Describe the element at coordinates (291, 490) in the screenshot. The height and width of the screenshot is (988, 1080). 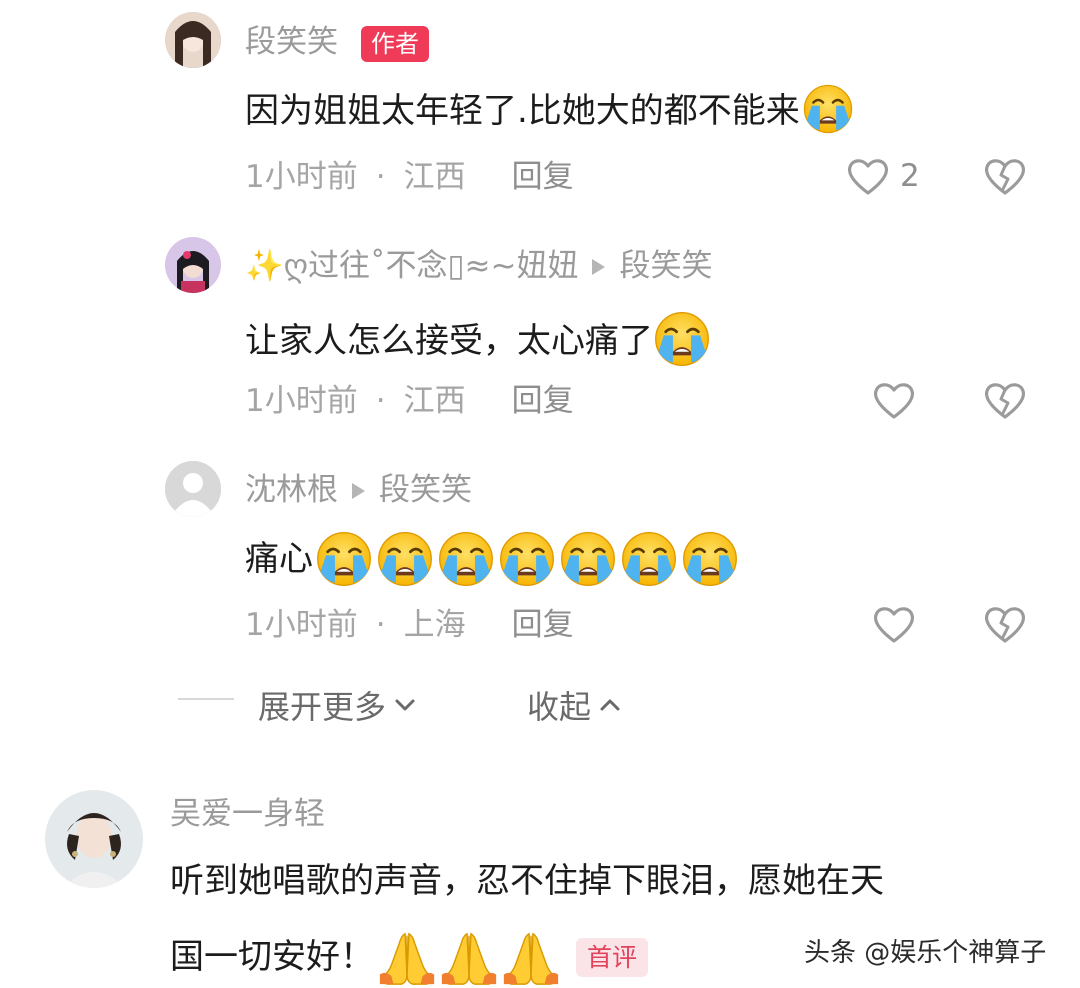
I see `comment-author: 沈林根` at that location.